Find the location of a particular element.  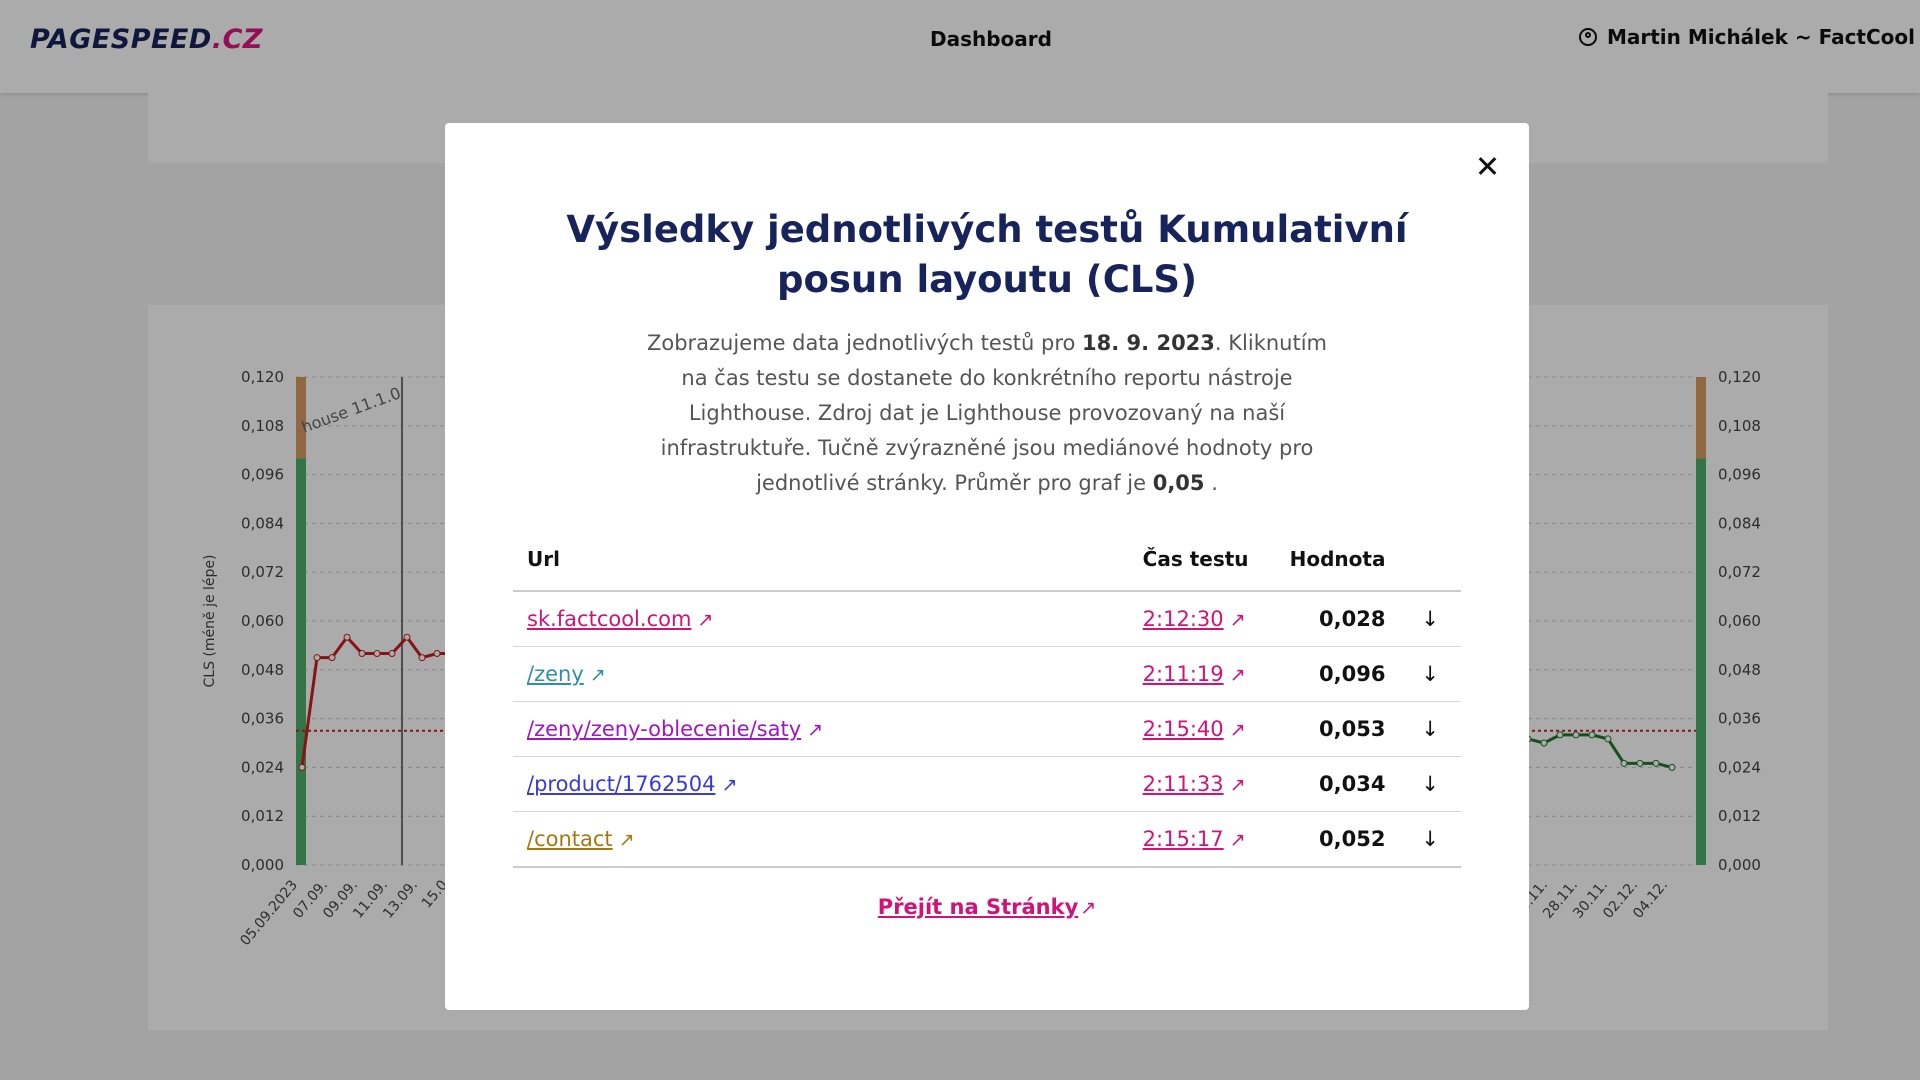

time-cell: 2:12:30 ↗ is located at coordinates (1202, 619).